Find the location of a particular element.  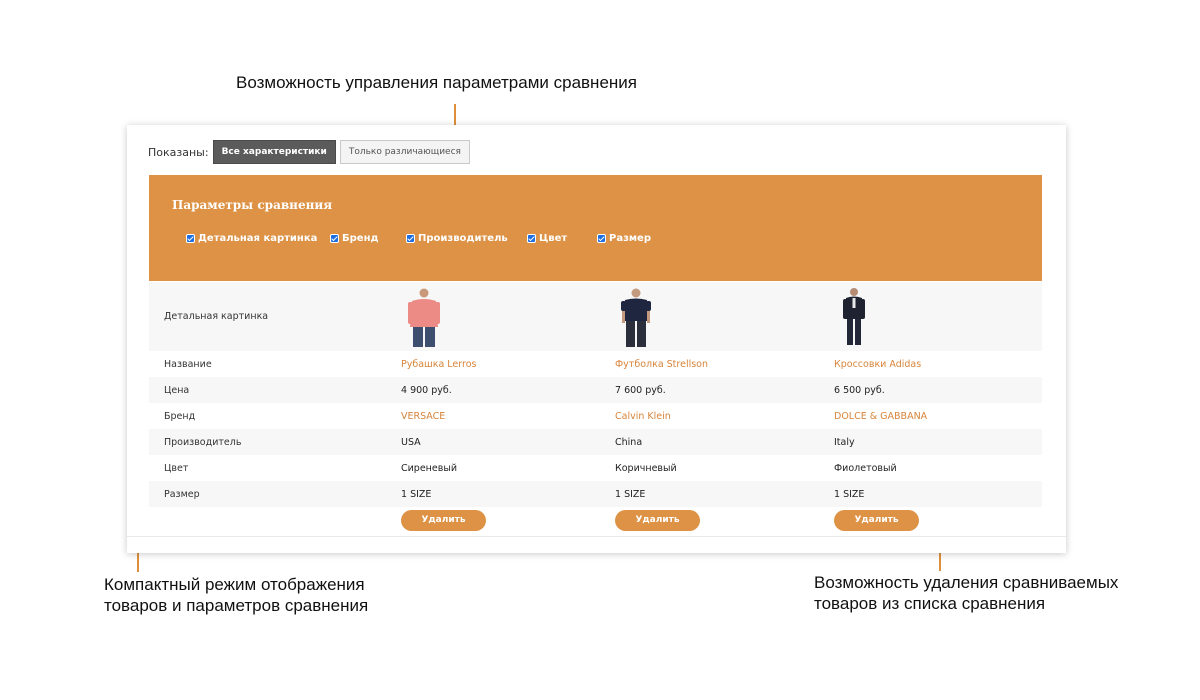

product-price: 7 600 руб. is located at coordinates (640, 390).